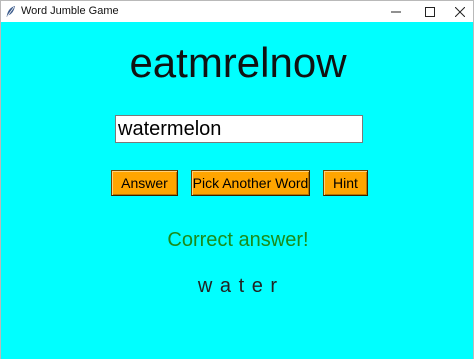 The image size is (474, 359). What do you see at coordinates (345, 183) in the screenshot?
I see `hint-button: Hint` at bounding box center [345, 183].